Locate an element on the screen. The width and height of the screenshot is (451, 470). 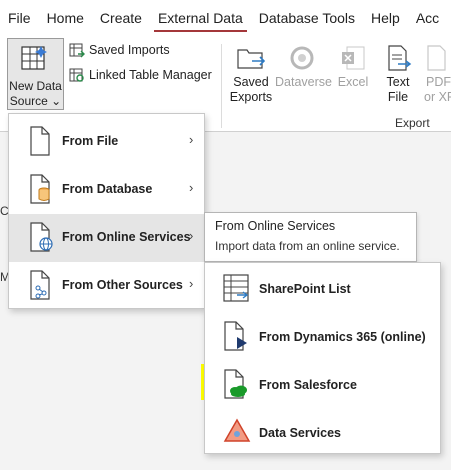
tab-database-tools: Database Tools is located at coordinates (307, 18).